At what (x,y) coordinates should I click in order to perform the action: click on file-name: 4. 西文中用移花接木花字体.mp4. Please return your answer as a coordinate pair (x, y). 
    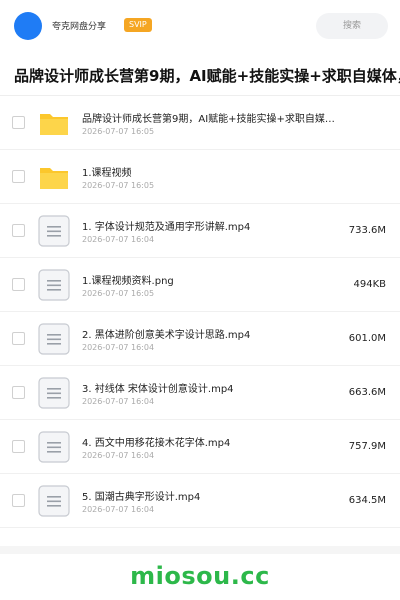
    Looking at the image, I should click on (156, 443).